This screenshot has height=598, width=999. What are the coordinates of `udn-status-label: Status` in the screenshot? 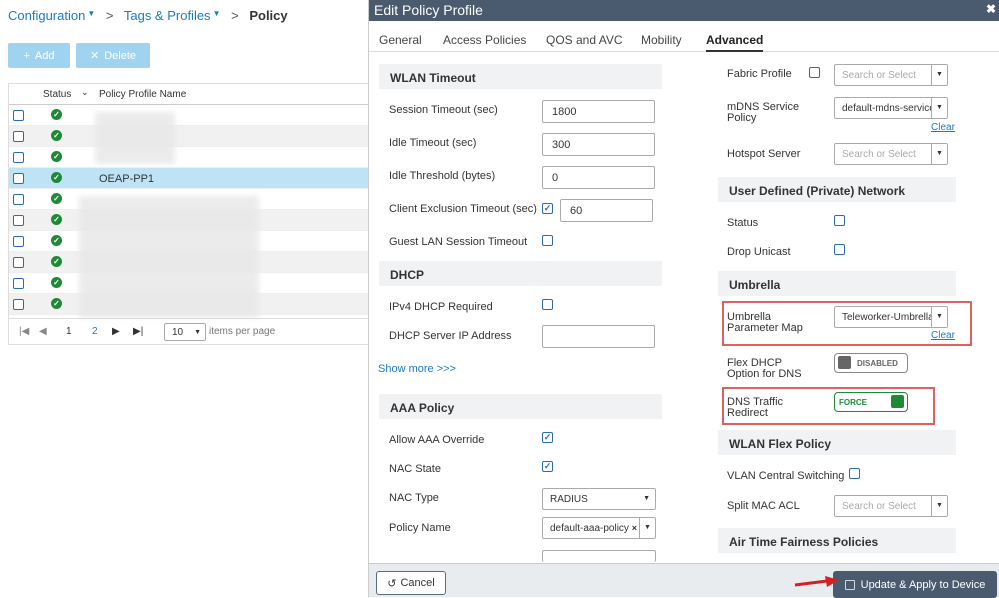 It's located at (743, 223).